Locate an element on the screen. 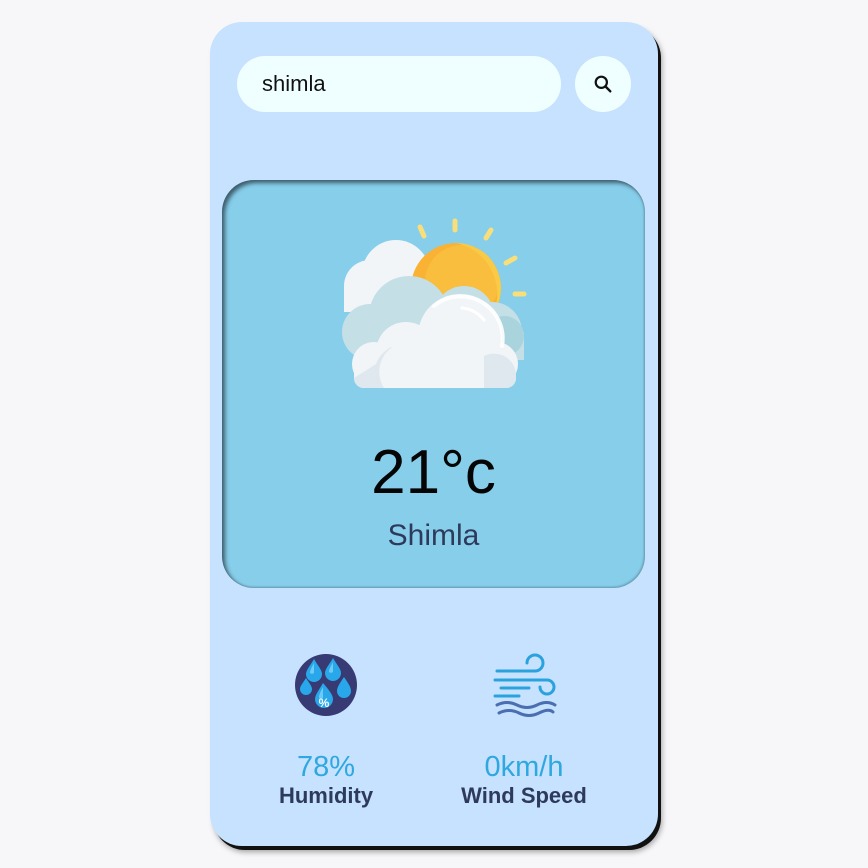  wind-speed-label: Wind Speed is located at coordinates (524, 795).